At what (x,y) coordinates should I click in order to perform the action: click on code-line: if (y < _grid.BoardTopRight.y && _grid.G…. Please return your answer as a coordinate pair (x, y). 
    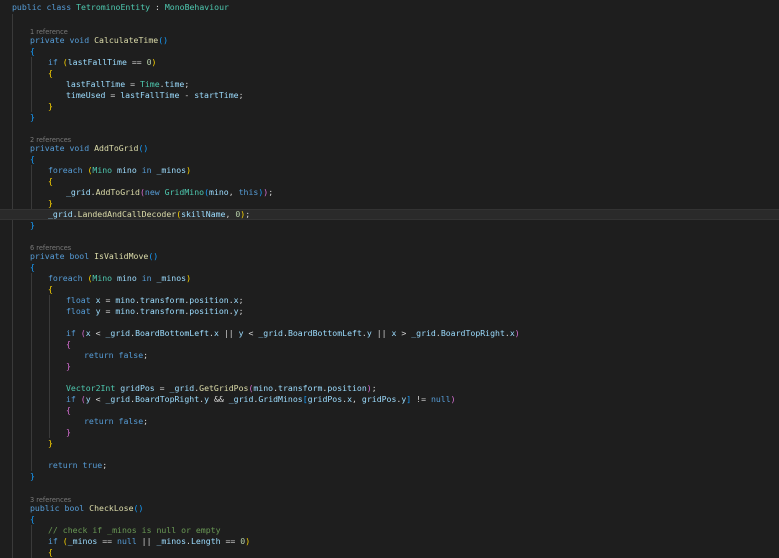
    Looking at the image, I should click on (389, 399).